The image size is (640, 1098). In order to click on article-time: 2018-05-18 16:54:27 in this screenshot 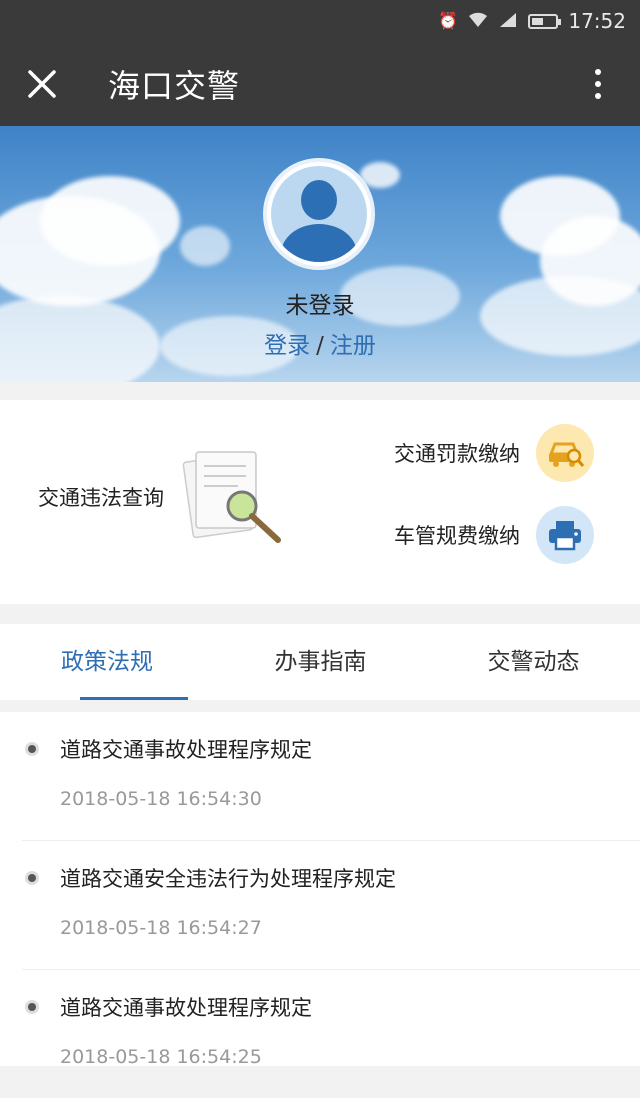, I will do `click(161, 928)`.